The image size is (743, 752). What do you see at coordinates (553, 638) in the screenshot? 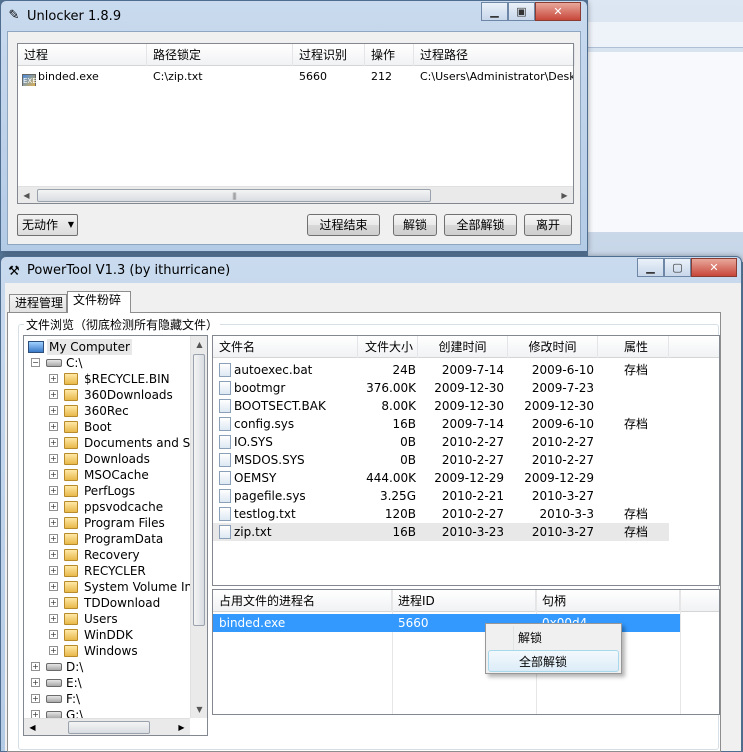
I see `menu-item-unlock: 解锁` at bounding box center [553, 638].